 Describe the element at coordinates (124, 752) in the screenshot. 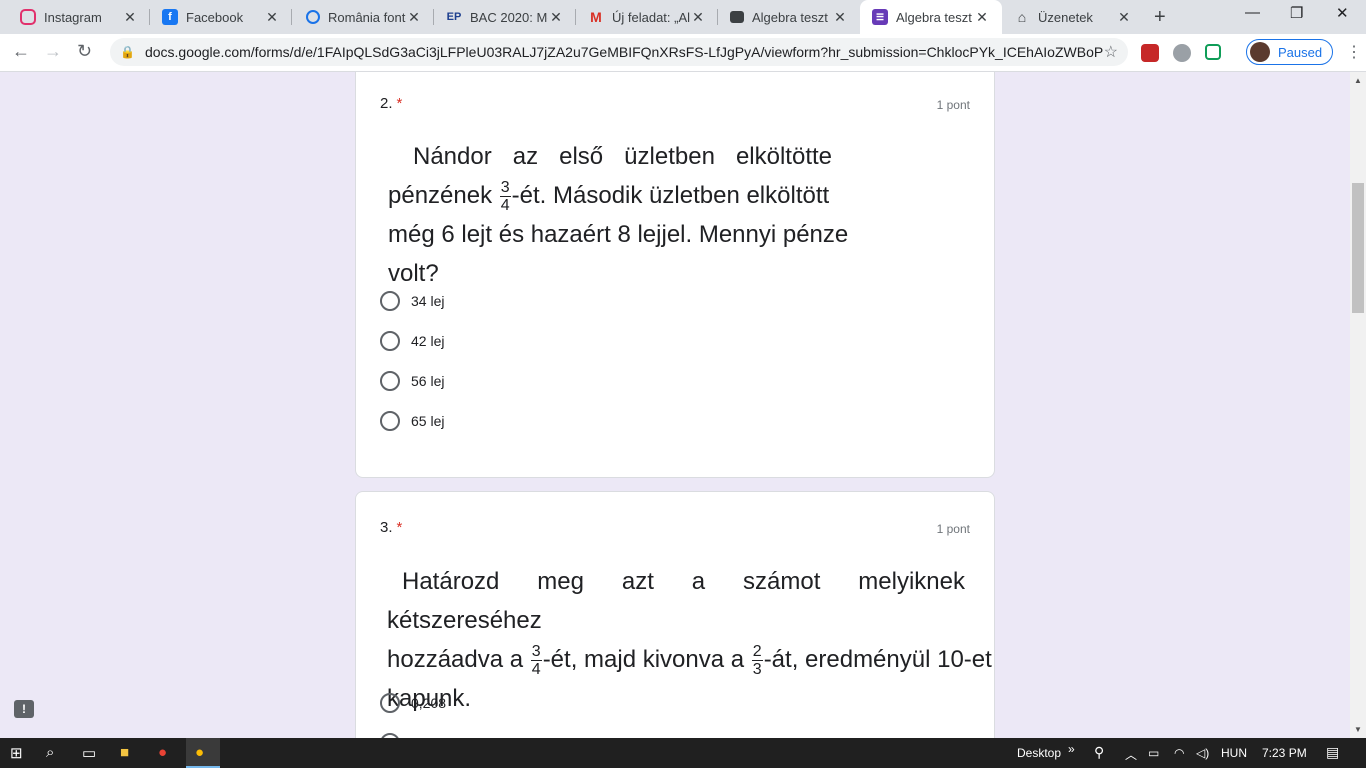

I see `file-explorer-icon: ■` at that location.